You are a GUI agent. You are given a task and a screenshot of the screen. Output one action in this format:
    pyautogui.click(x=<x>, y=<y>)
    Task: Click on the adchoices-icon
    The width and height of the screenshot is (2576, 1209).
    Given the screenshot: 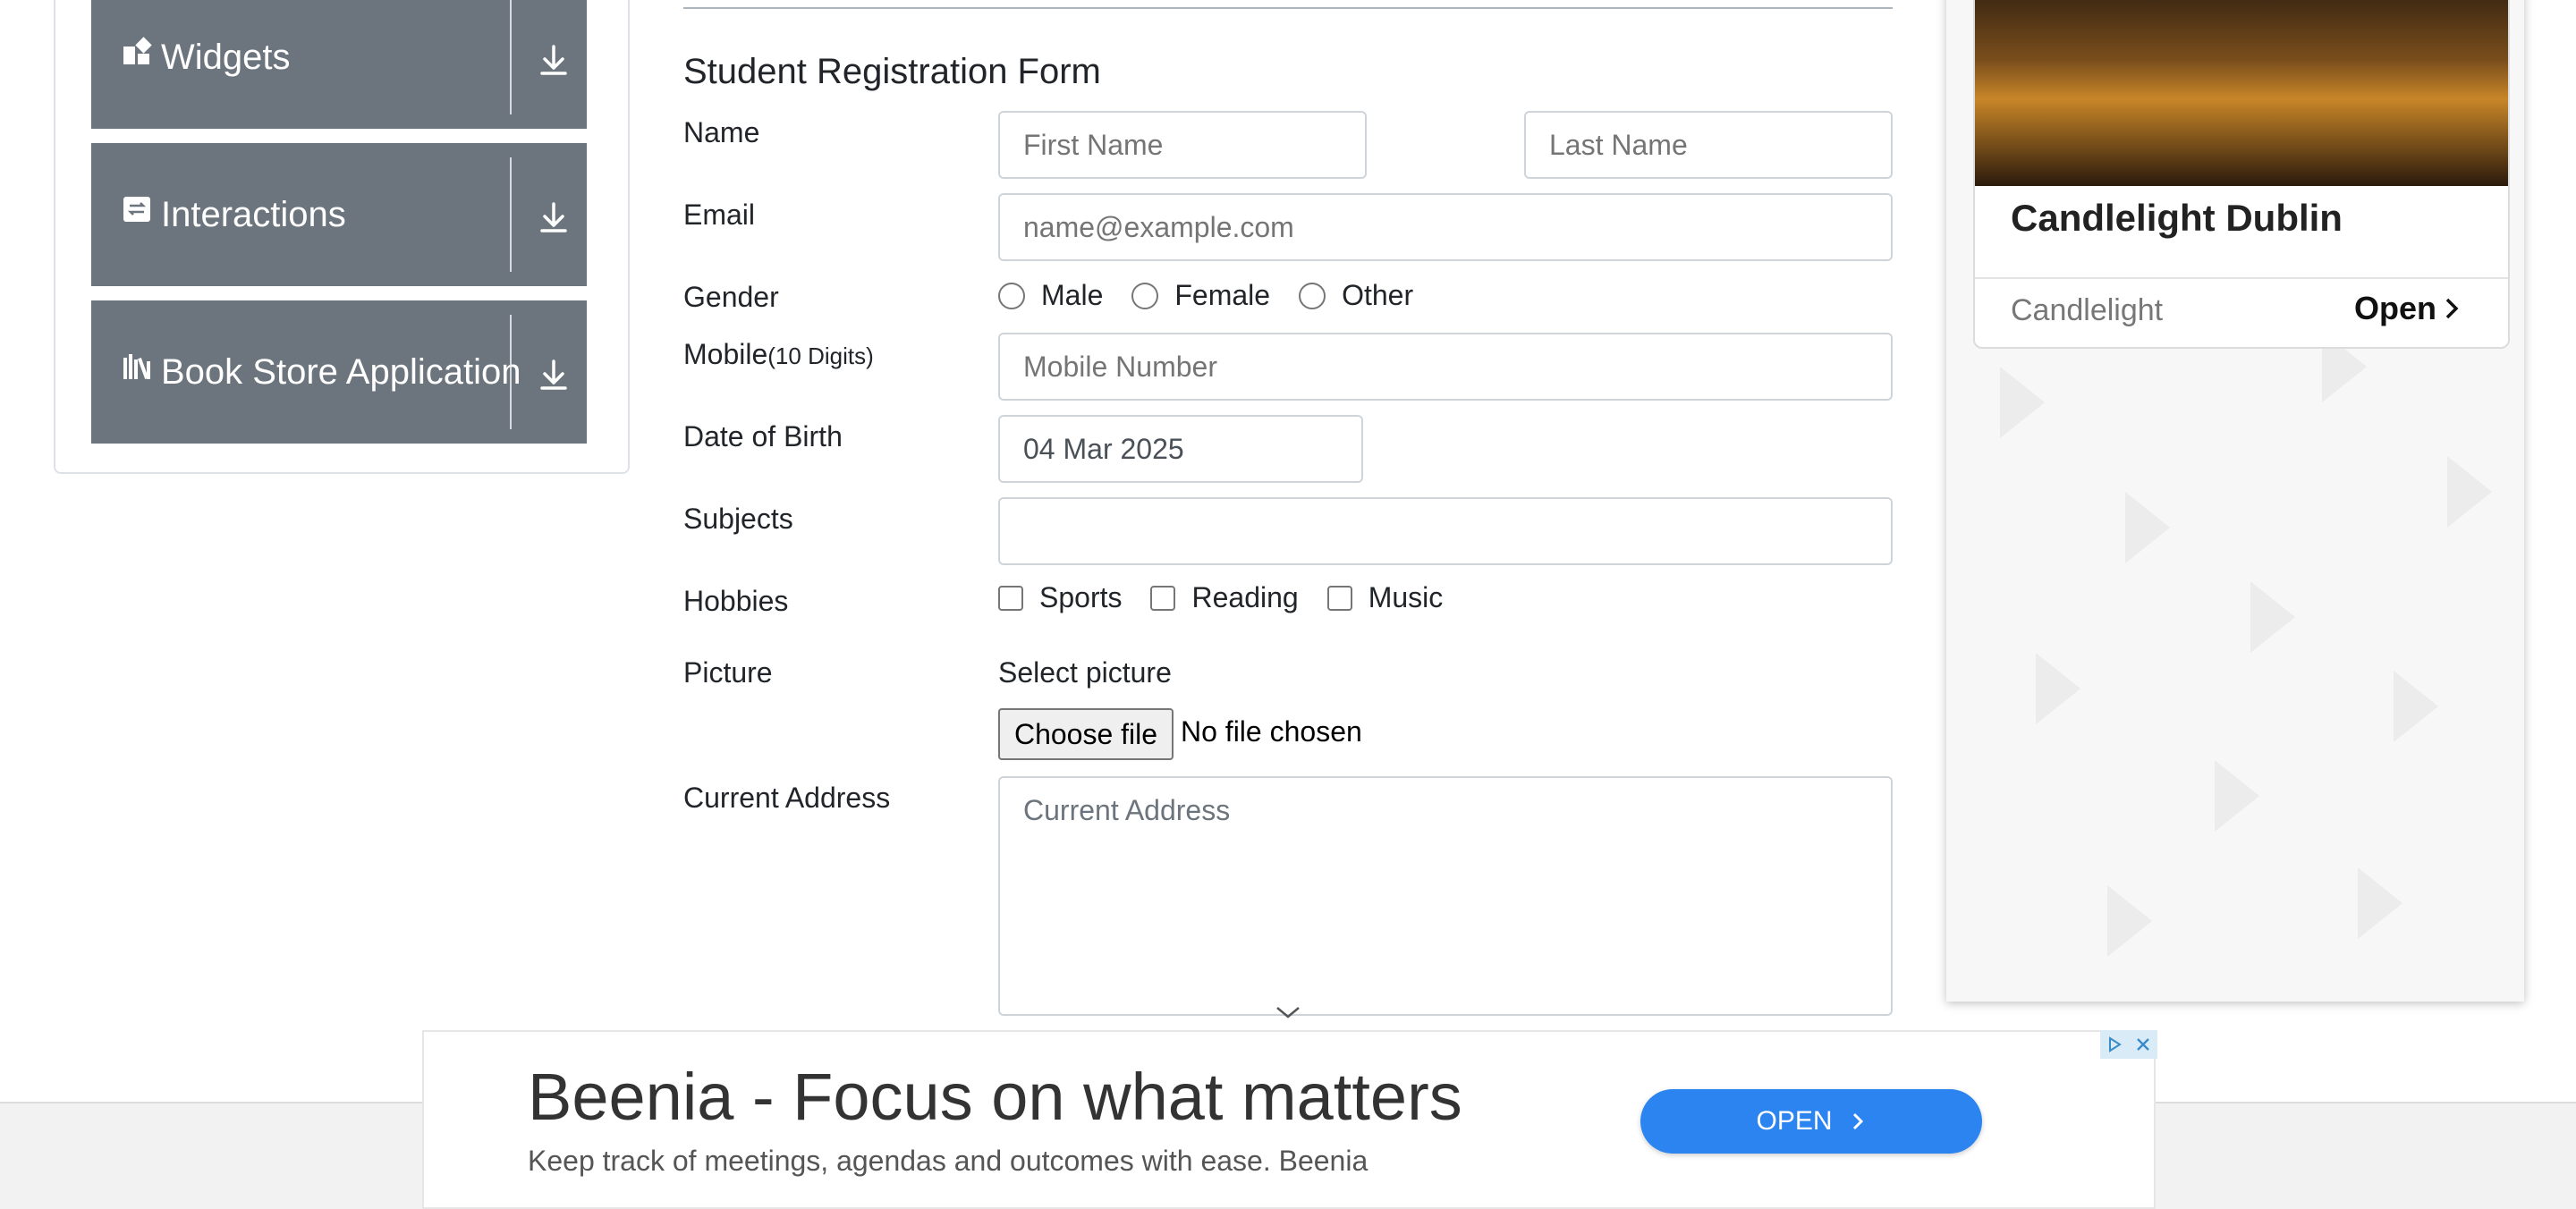 What is the action you would take?
    pyautogui.click(x=2114, y=1044)
    